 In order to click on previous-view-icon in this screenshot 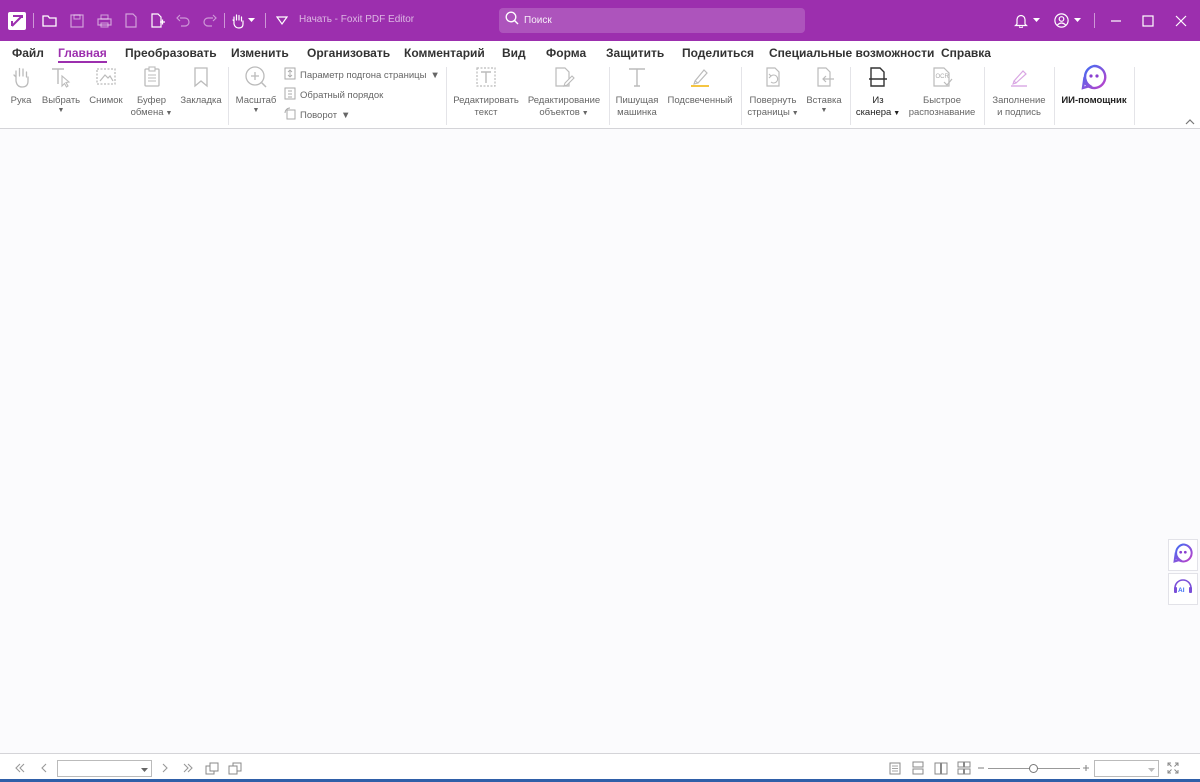, I will do `click(212, 768)`.